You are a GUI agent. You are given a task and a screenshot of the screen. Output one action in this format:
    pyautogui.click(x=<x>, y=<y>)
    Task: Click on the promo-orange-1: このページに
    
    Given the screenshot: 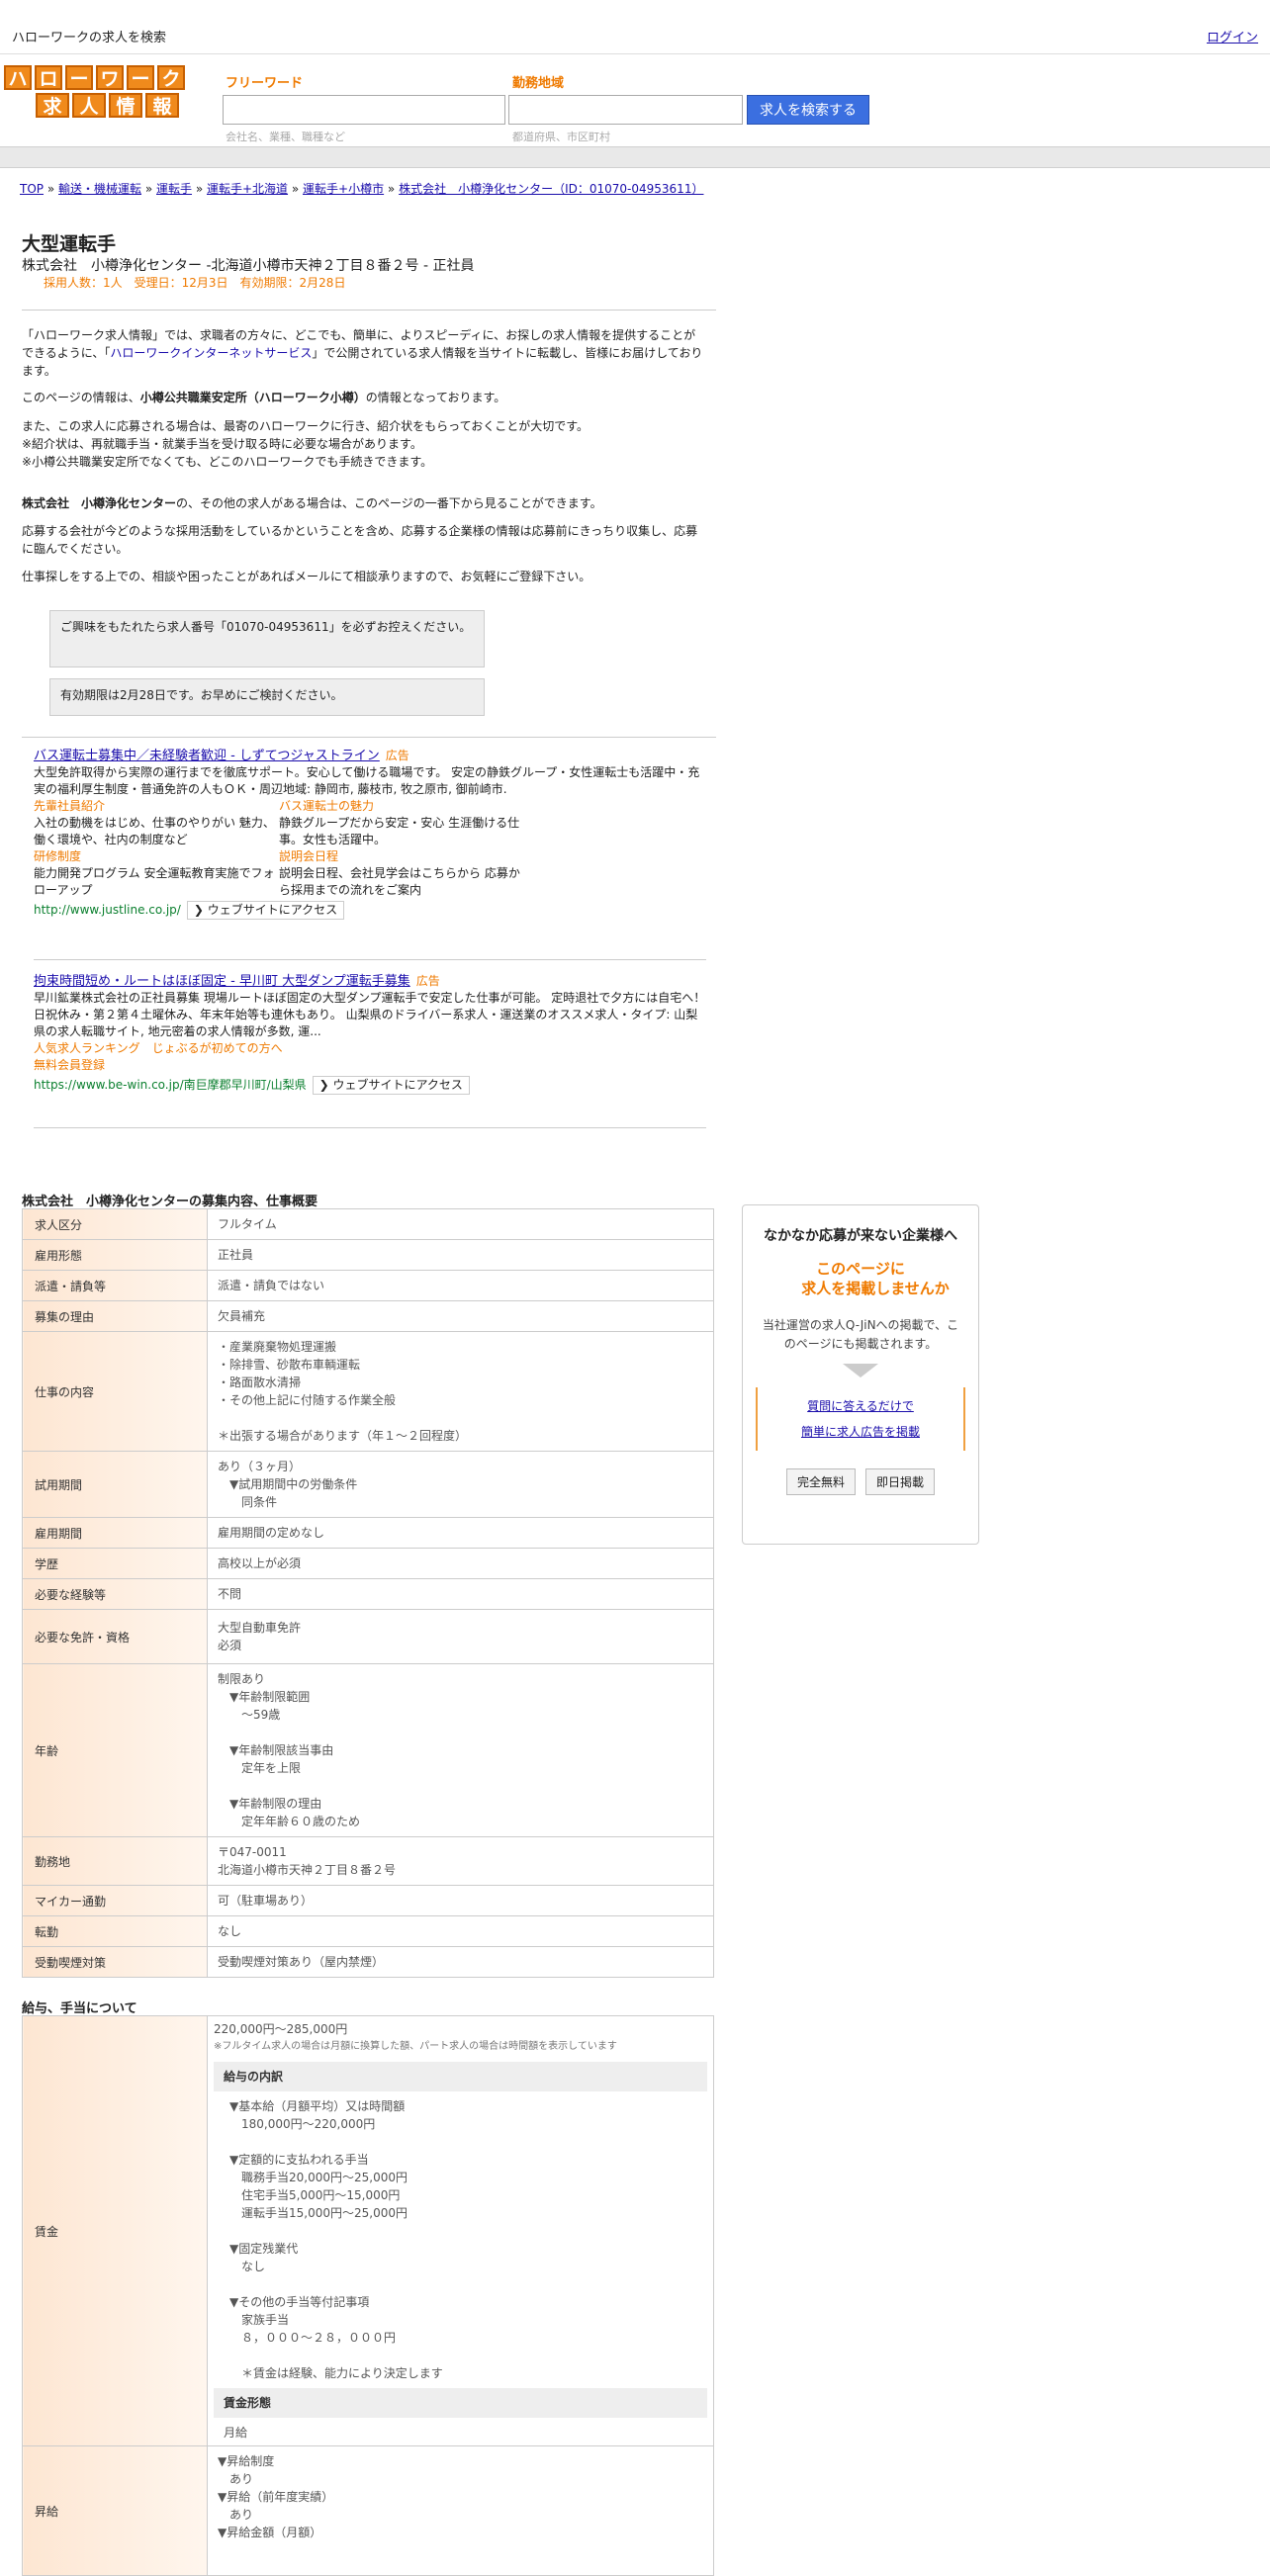 What is the action you would take?
    pyautogui.click(x=861, y=1269)
    